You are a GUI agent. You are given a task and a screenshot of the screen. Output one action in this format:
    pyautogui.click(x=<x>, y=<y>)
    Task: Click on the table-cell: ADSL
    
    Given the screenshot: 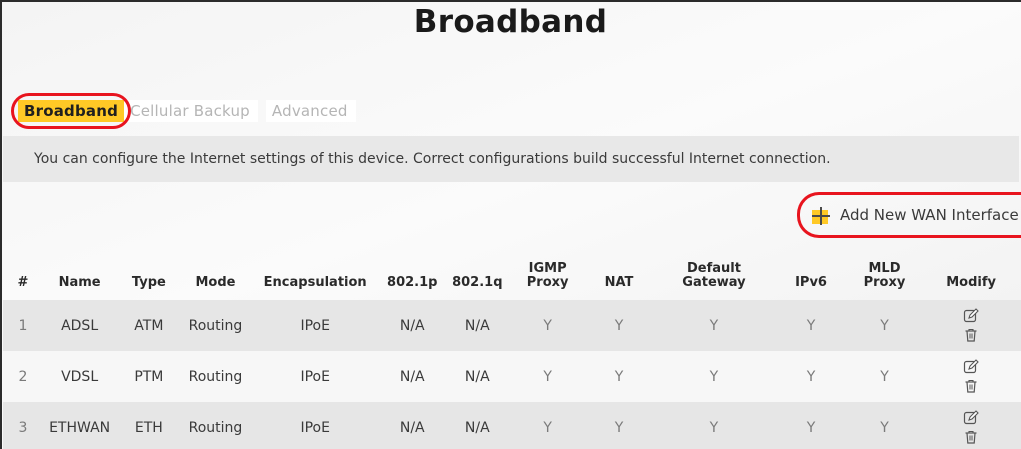 What is the action you would take?
    pyautogui.click(x=80, y=325)
    